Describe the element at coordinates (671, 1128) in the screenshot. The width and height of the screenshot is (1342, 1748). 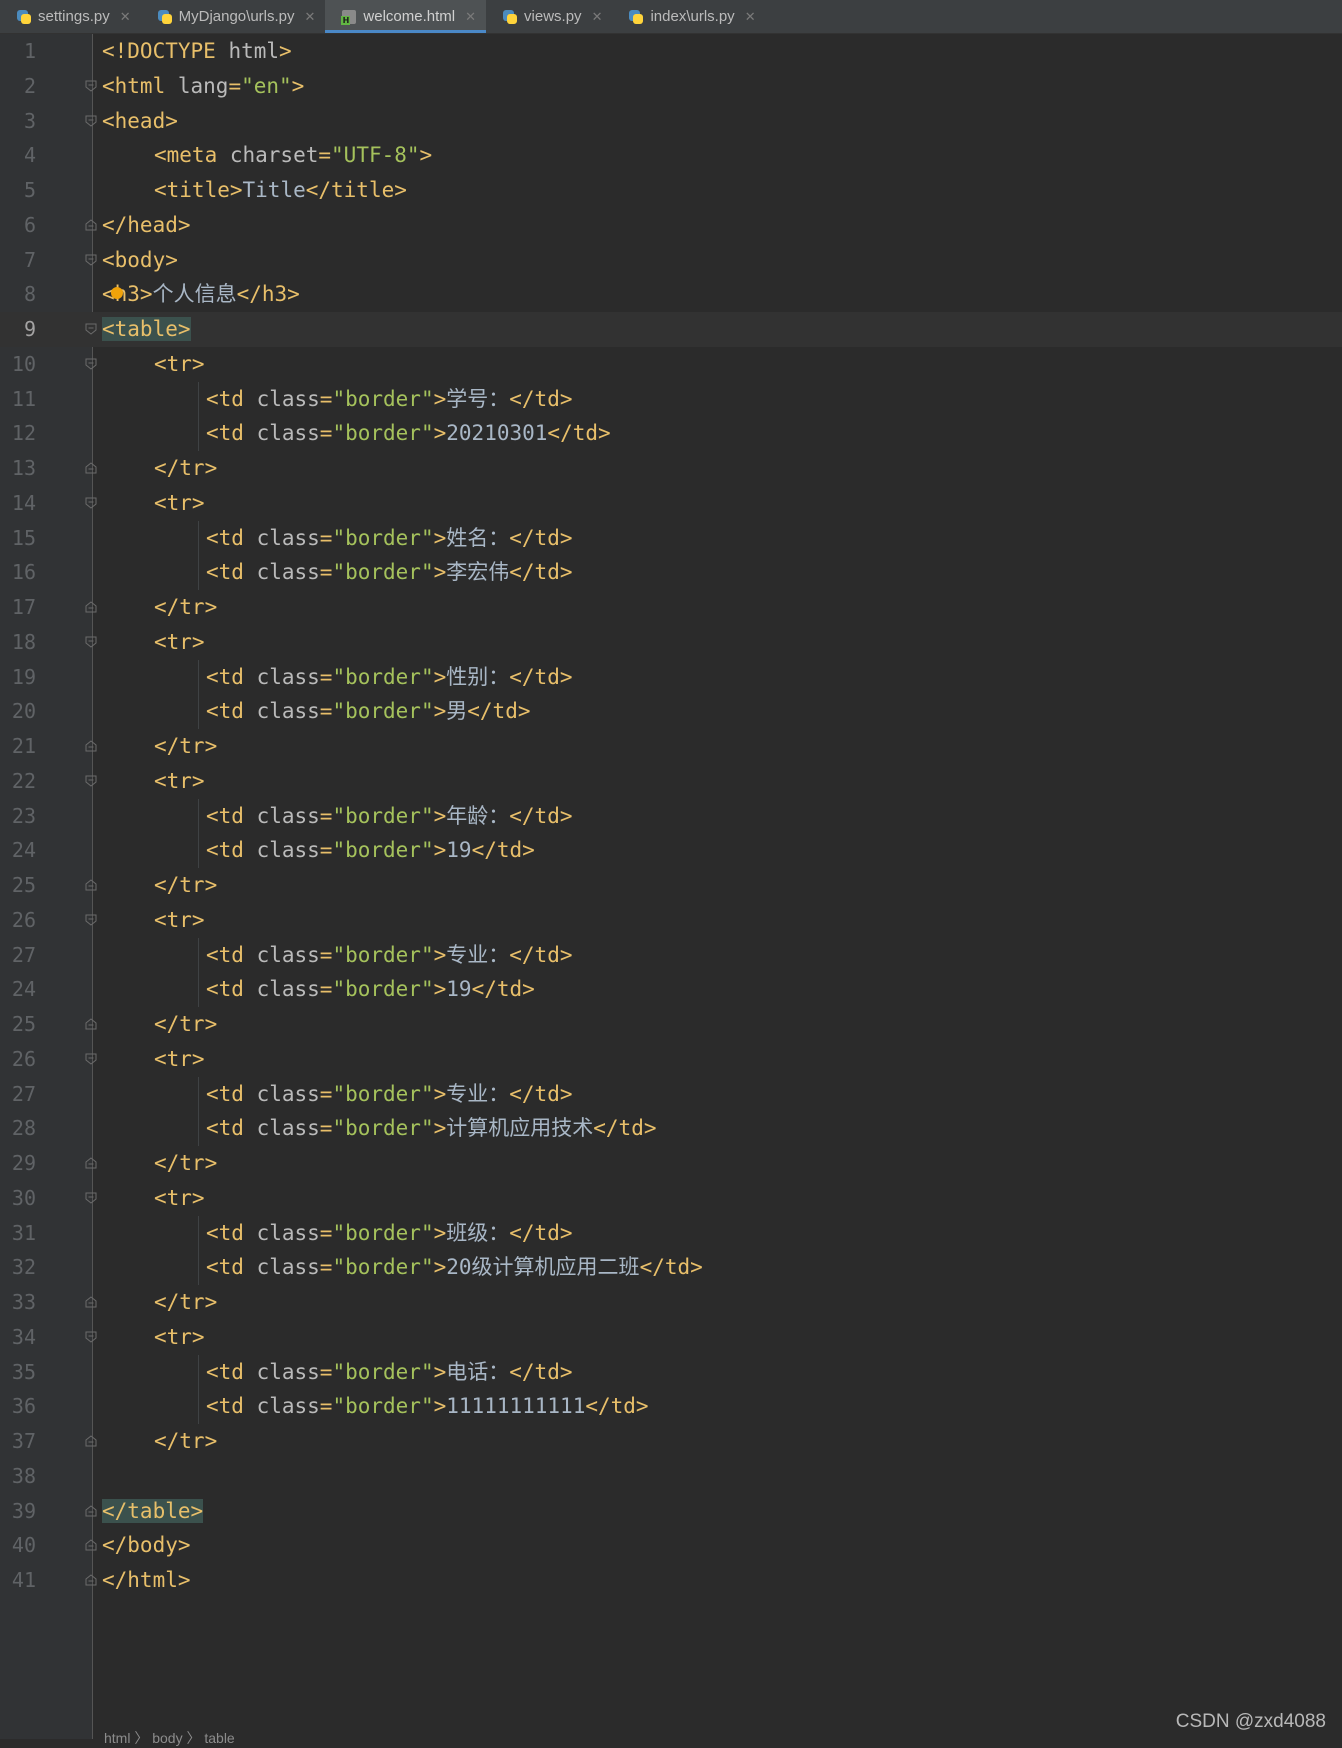
I see `code-line: 28 <td class="border">计算机应用技术</td>` at that location.